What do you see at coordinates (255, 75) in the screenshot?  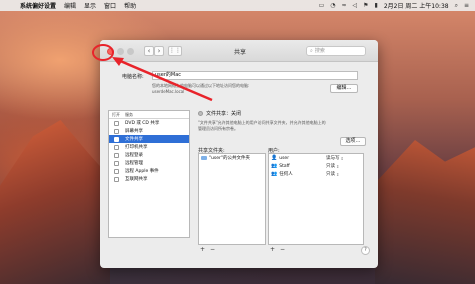 I see `computer-name-field: user的Mac` at bounding box center [255, 75].